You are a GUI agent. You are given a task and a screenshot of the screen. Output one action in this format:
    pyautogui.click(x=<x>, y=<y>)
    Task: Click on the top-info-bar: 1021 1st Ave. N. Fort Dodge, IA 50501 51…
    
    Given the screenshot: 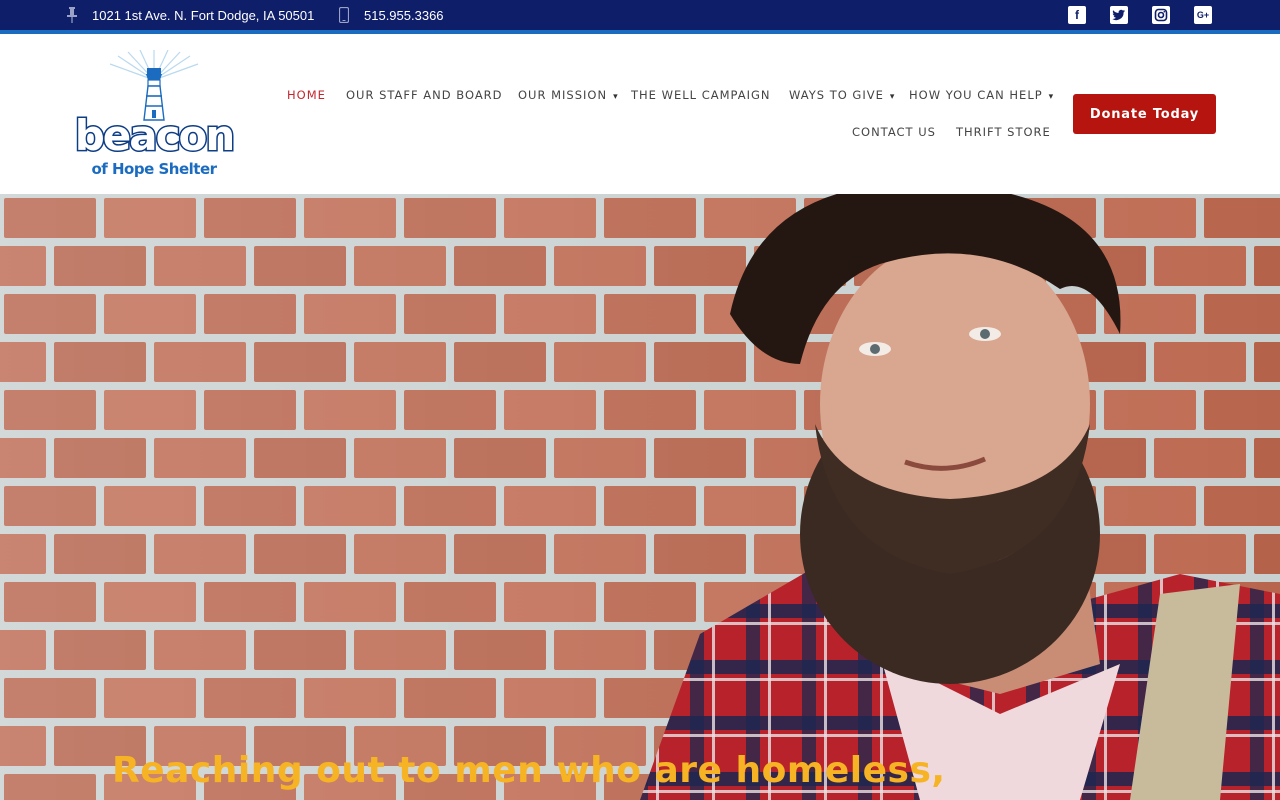 What is the action you would take?
    pyautogui.click(x=640, y=15)
    